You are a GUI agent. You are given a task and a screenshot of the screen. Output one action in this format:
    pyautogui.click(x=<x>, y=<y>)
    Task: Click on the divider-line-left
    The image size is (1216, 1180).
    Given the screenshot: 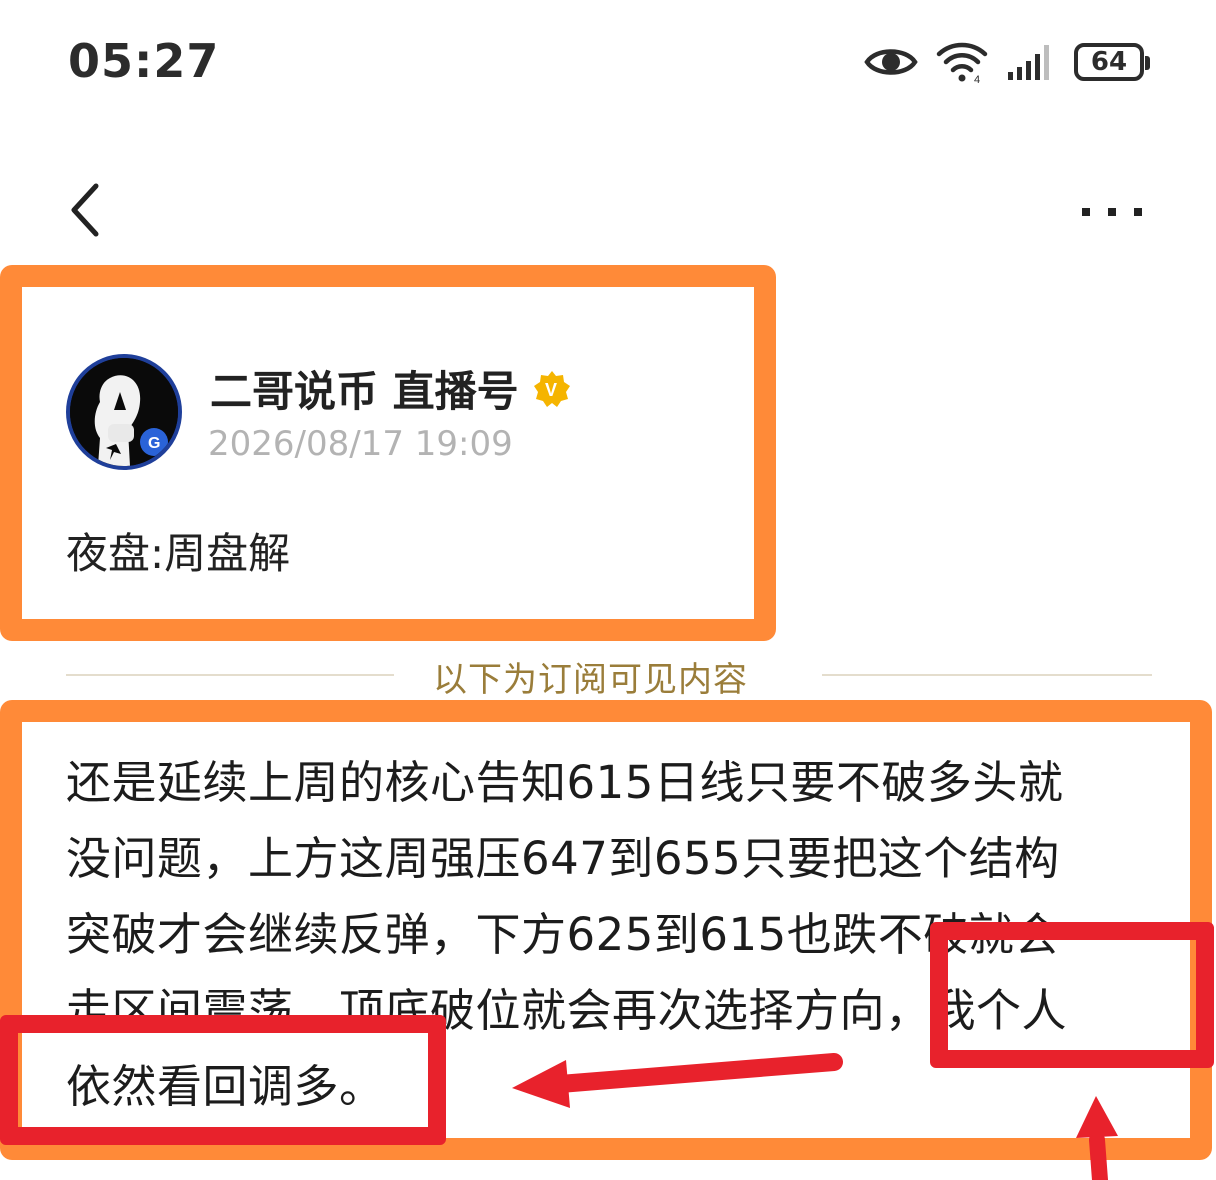 What is the action you would take?
    pyautogui.click(x=230, y=675)
    